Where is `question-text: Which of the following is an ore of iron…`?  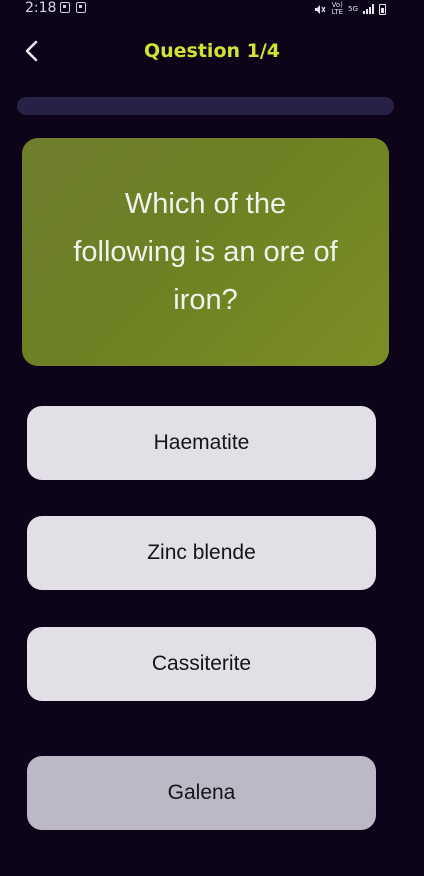 question-text: Which of the following is an ore of iron… is located at coordinates (205, 252).